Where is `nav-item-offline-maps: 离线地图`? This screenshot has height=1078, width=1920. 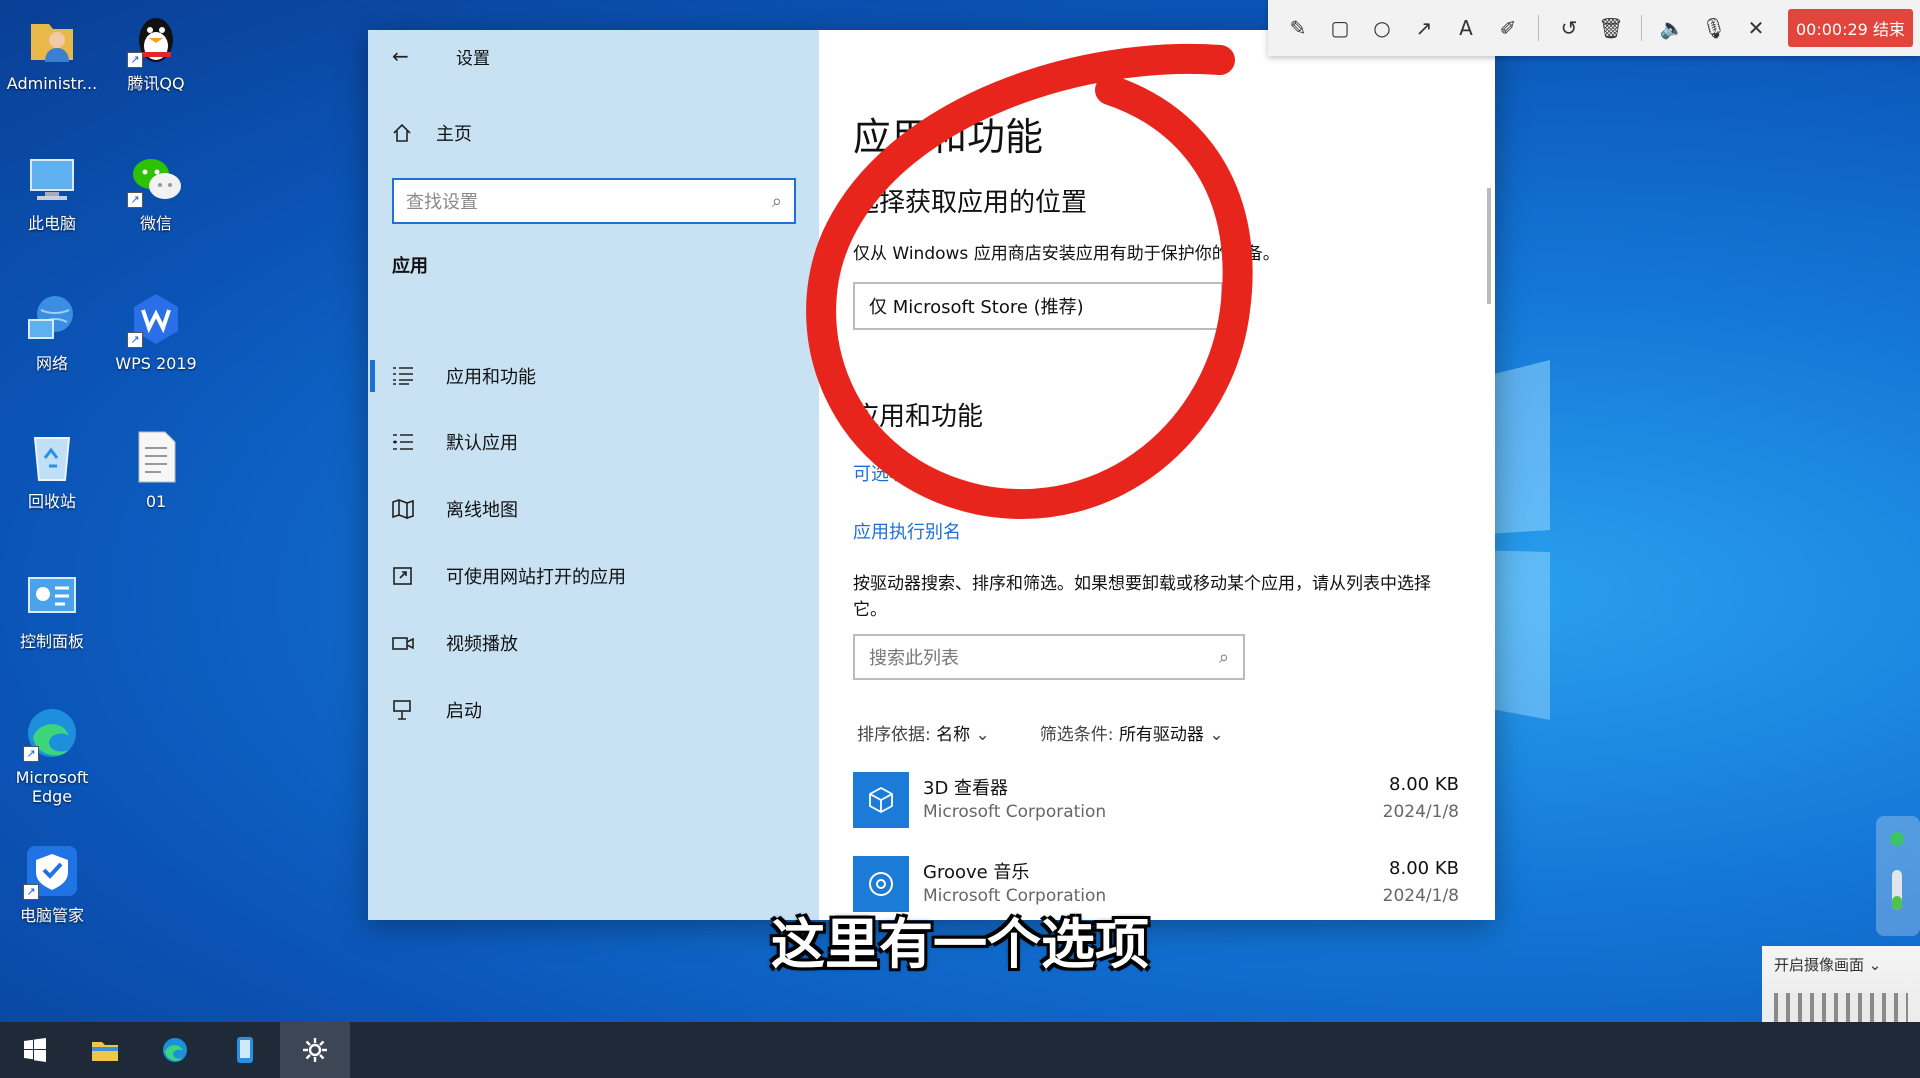 nav-item-offline-maps: 离线地图 is located at coordinates (593, 509).